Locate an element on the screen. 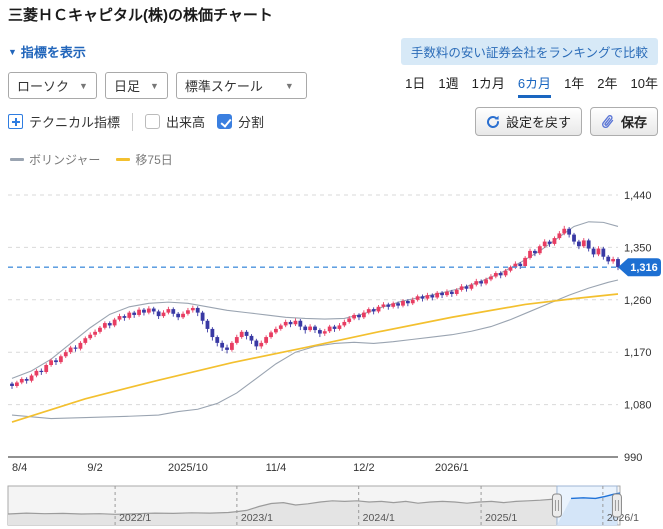 Image resolution: width=663 pixels, height=529 pixels. save-label: 保存 is located at coordinates (633, 122).